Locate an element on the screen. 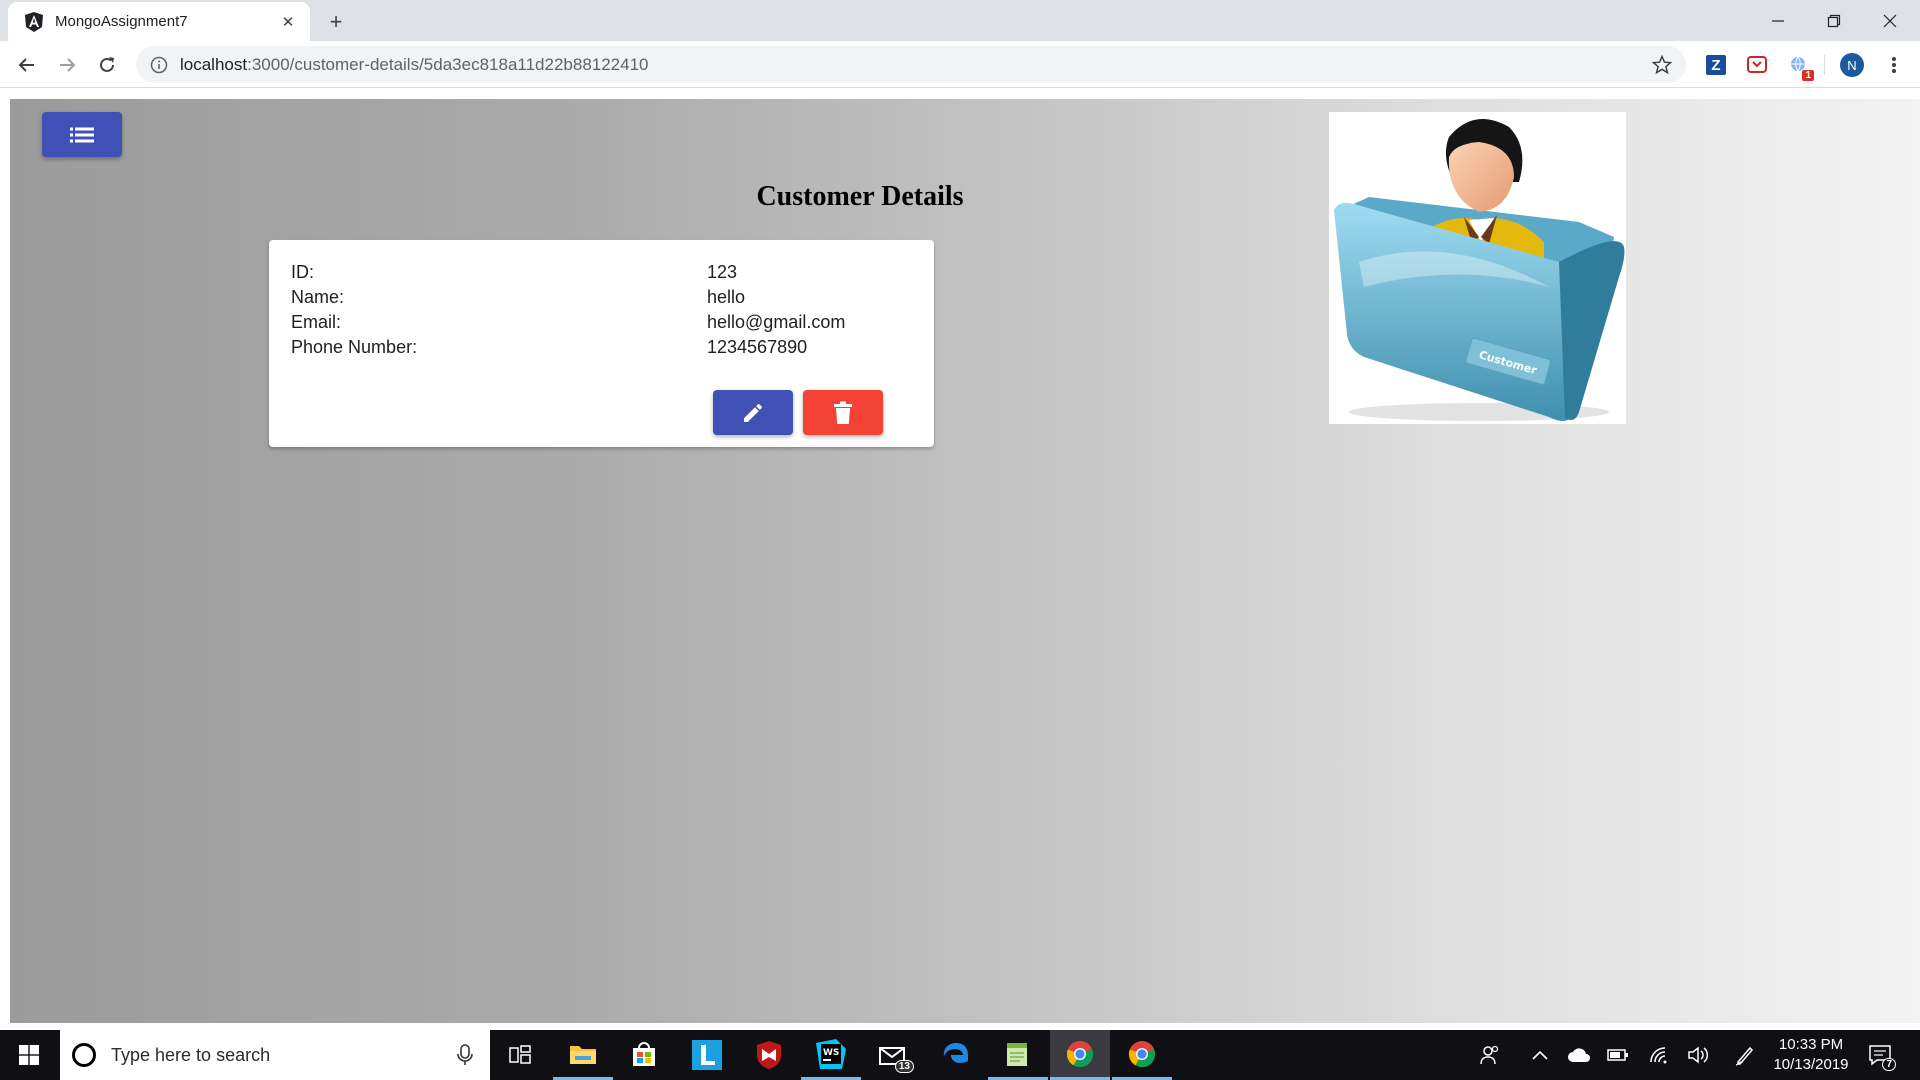 This screenshot has height=1080, width=1920. pen-workspace-button is located at coordinates (1745, 1055).